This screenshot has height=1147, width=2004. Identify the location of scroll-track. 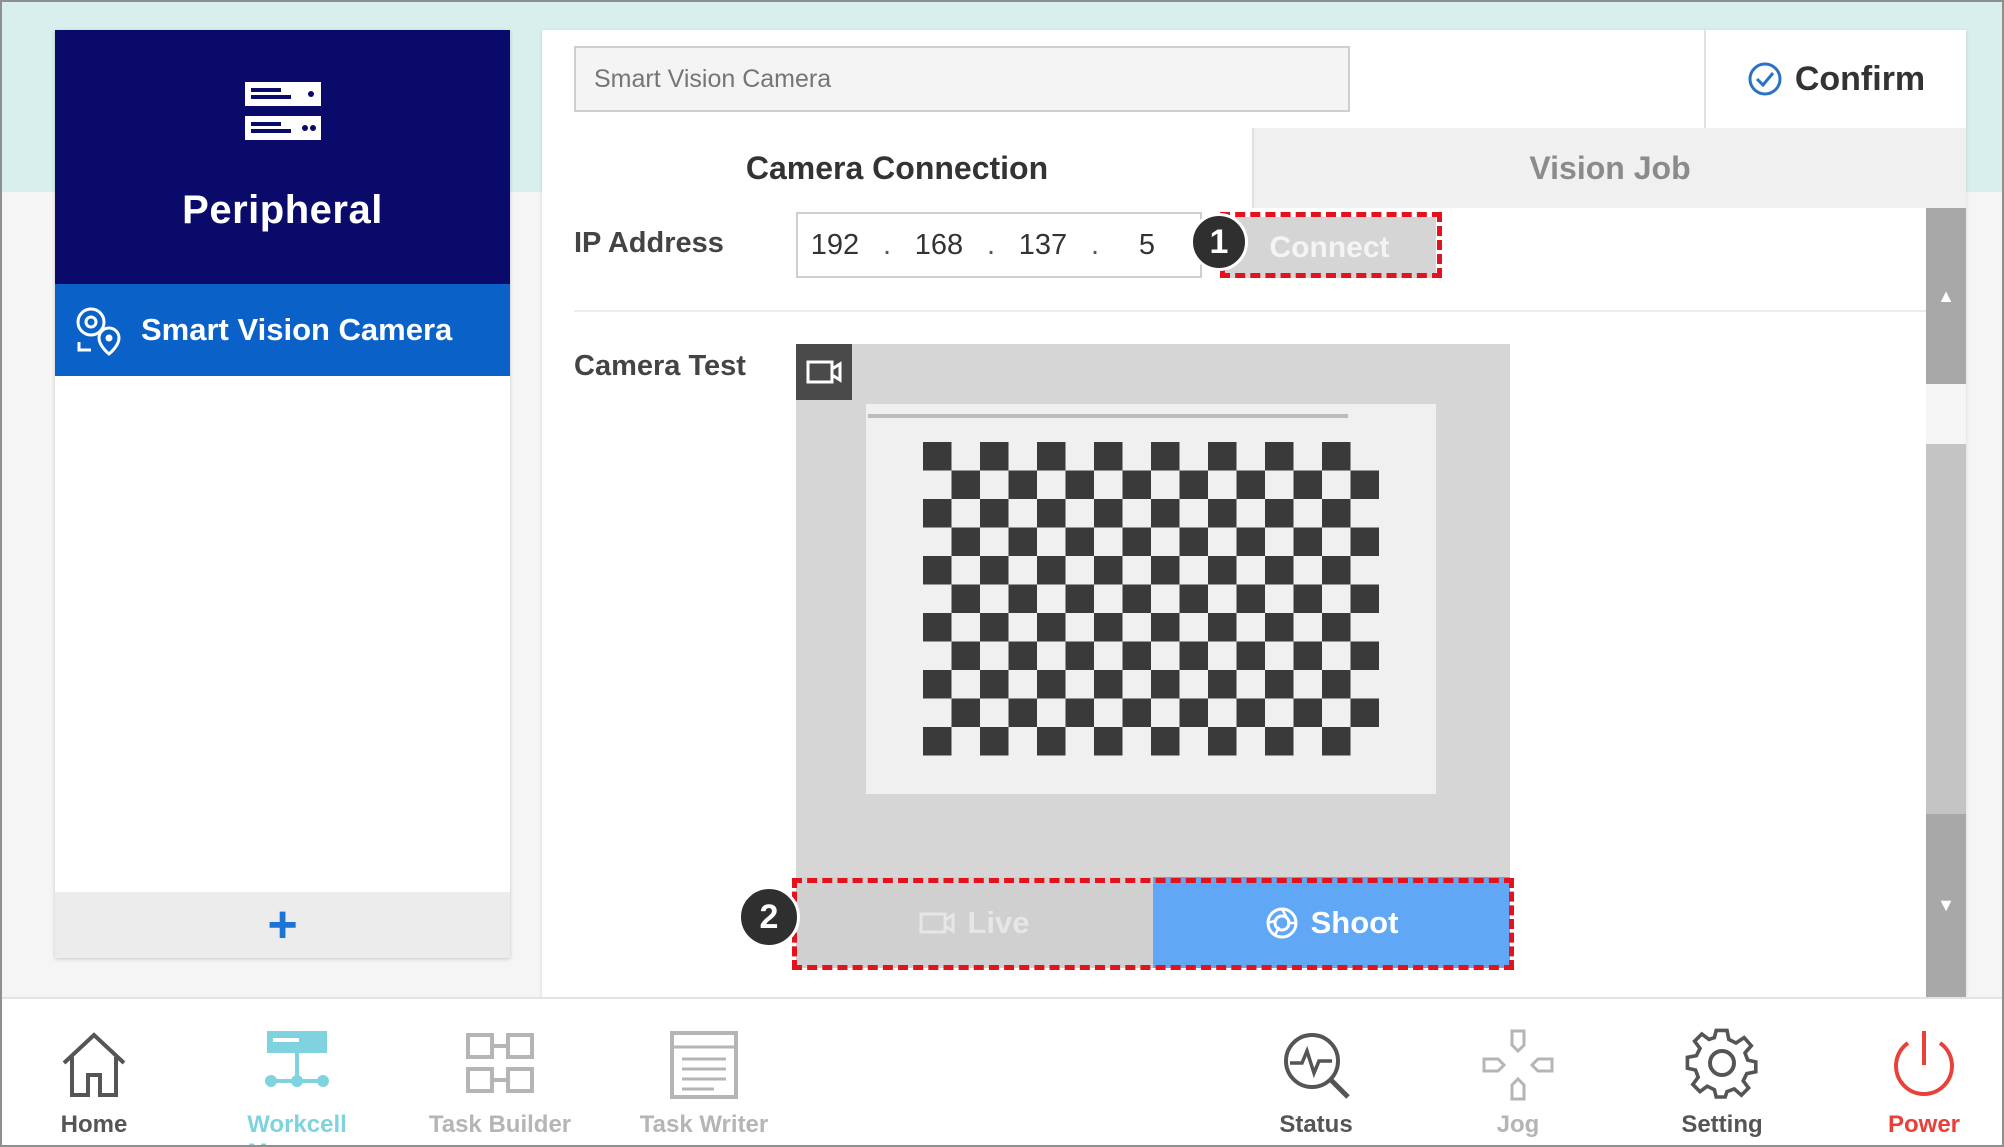
(1946, 629).